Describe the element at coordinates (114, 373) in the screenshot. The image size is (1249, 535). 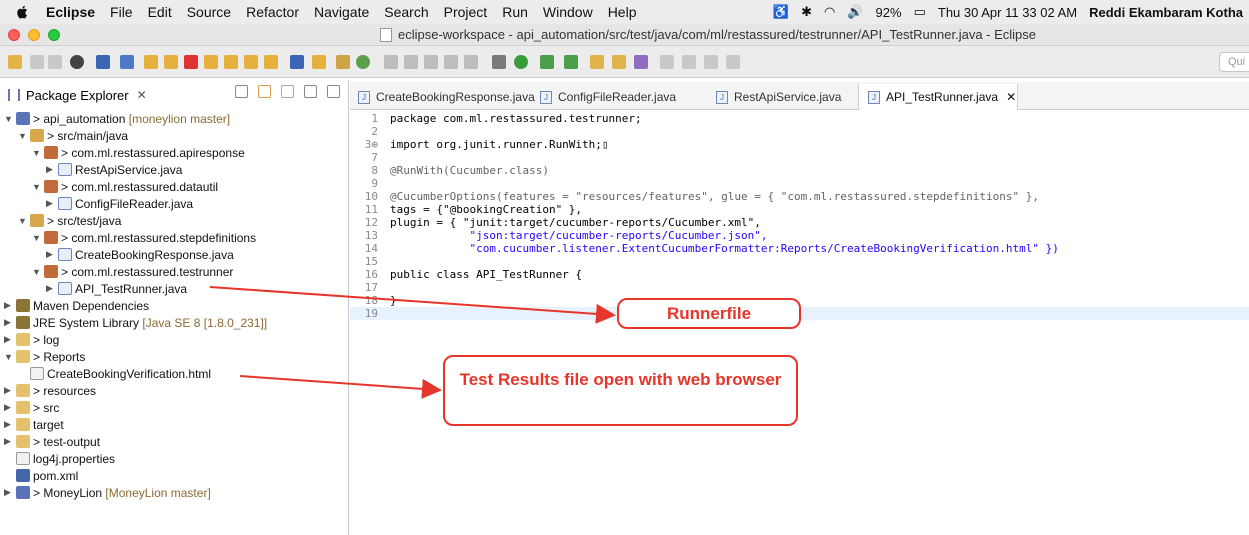
I see `tree-item-createbookingverification-html: CreateBookingVerification.html` at that location.